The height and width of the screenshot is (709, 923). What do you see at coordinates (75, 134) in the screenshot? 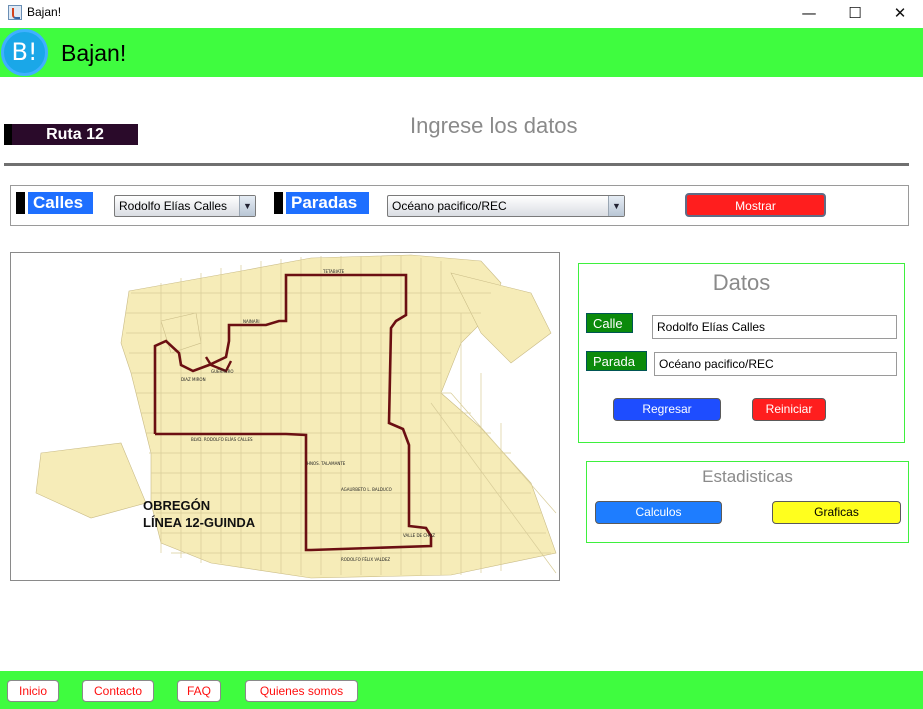
I see `route-label-text: Ruta 12` at bounding box center [75, 134].